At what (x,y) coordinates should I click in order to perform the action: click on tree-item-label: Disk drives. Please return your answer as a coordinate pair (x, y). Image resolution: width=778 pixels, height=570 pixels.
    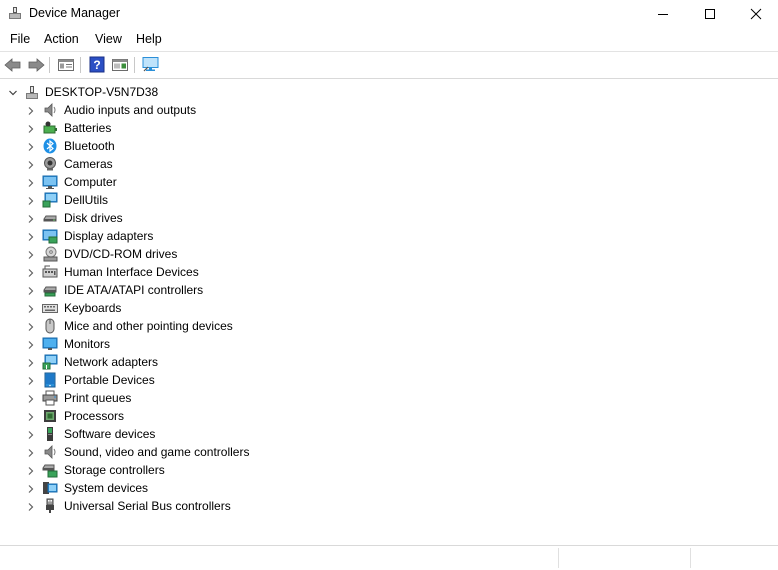
    Looking at the image, I should click on (93, 218).